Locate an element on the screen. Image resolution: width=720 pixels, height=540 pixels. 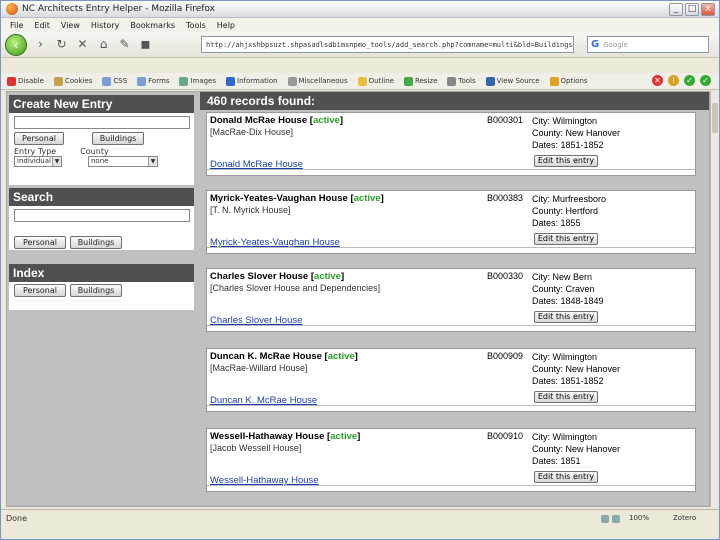
reload-icon: ↻ is located at coordinates (61, 44).